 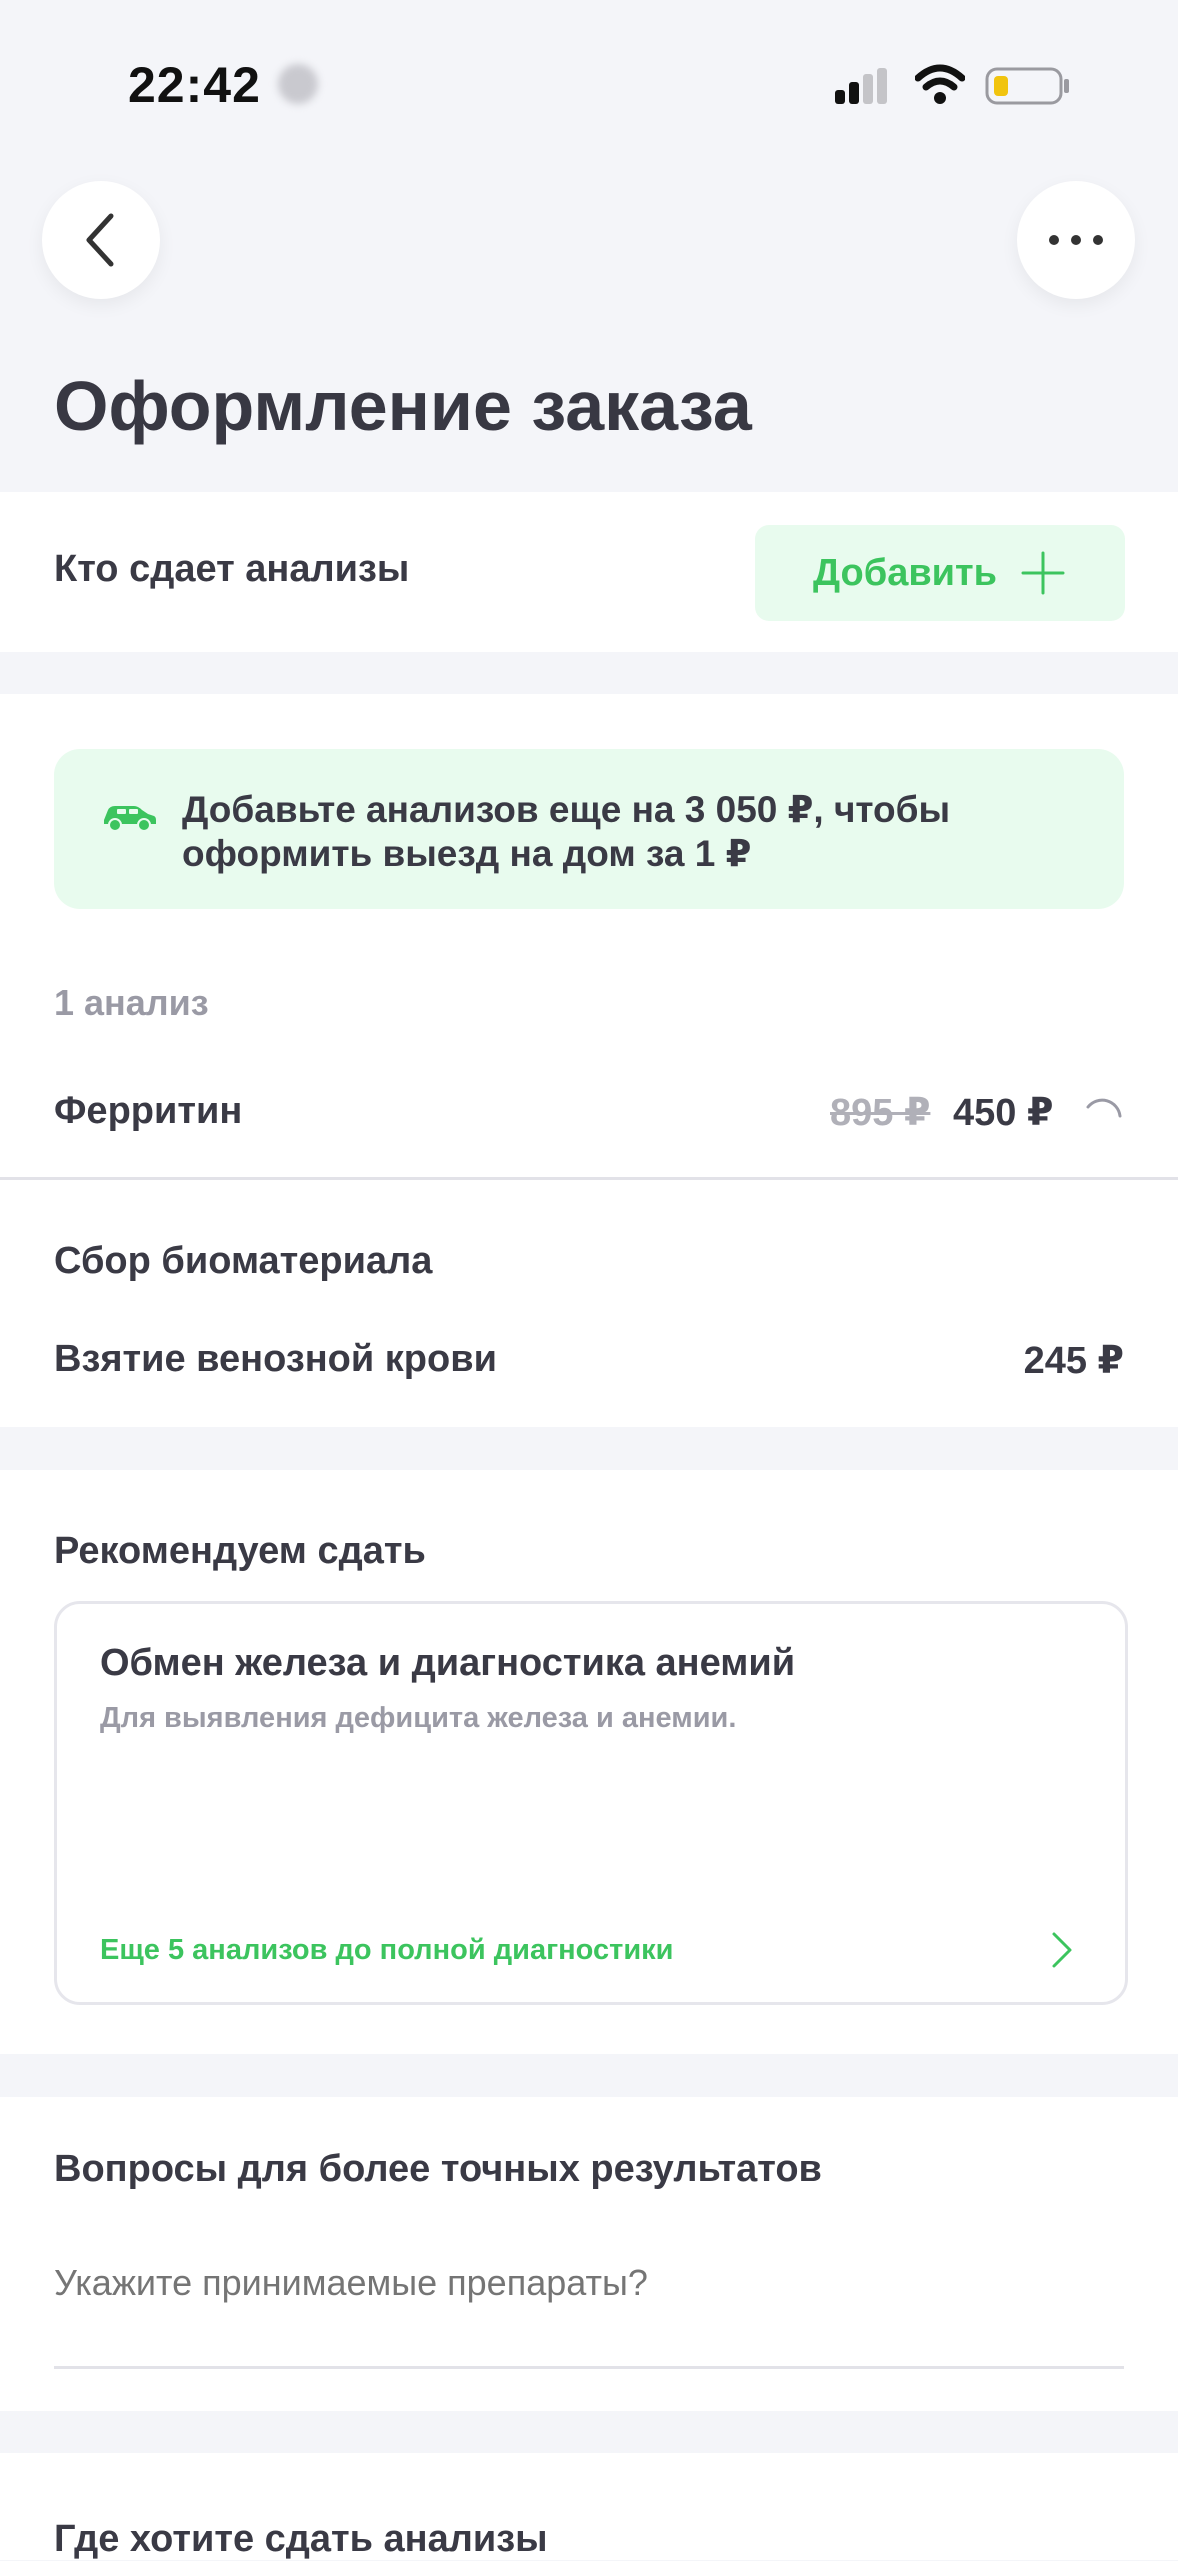 What do you see at coordinates (880, 1113) in the screenshot?
I see `analysis-old-price: 895 ₽` at bounding box center [880, 1113].